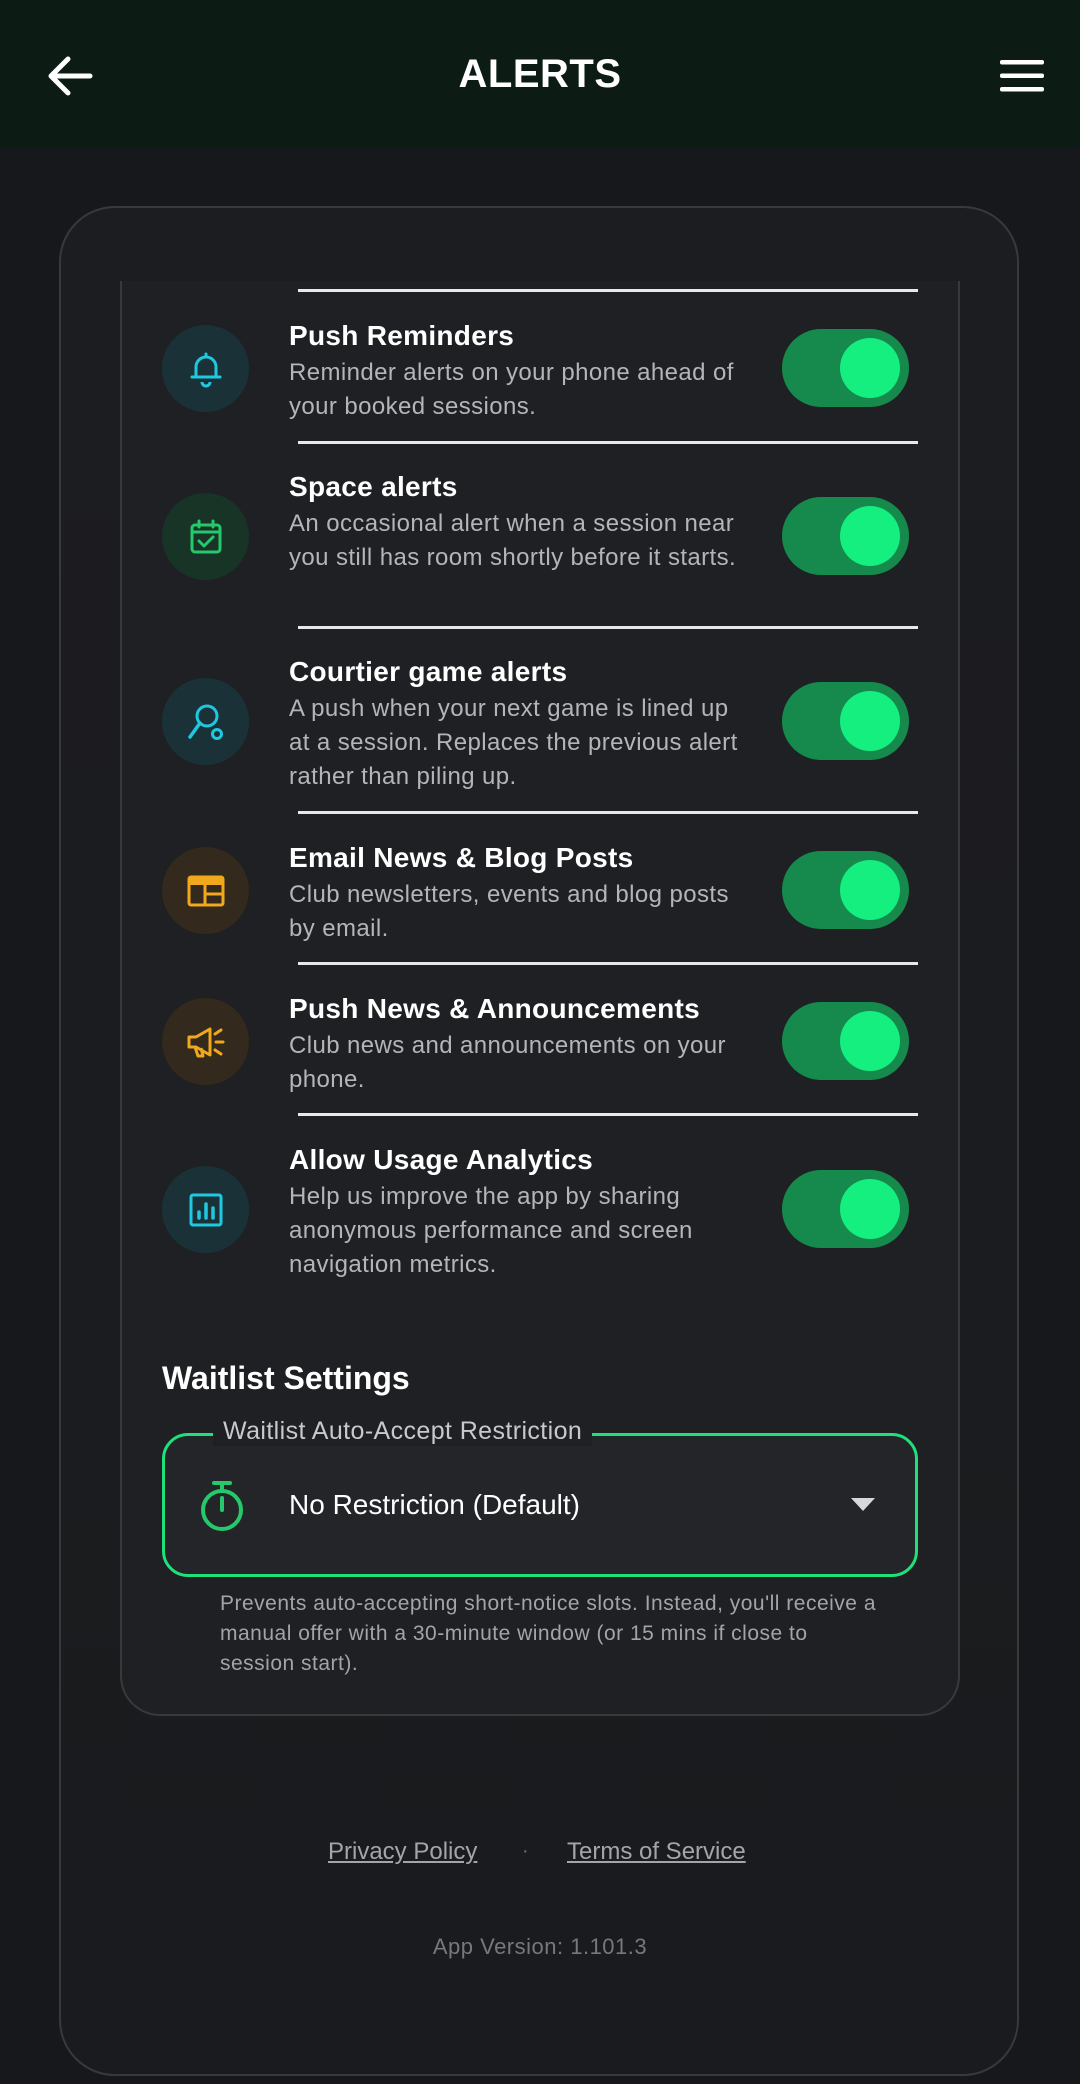 This screenshot has width=1080, height=2084. Describe the element at coordinates (441, 1159) in the screenshot. I see `alert-title: Allow Usage Analytics` at that location.